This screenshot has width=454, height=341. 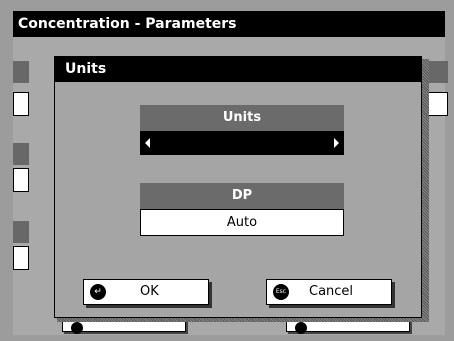 What do you see at coordinates (242, 143) in the screenshot?
I see `units-selector` at bounding box center [242, 143].